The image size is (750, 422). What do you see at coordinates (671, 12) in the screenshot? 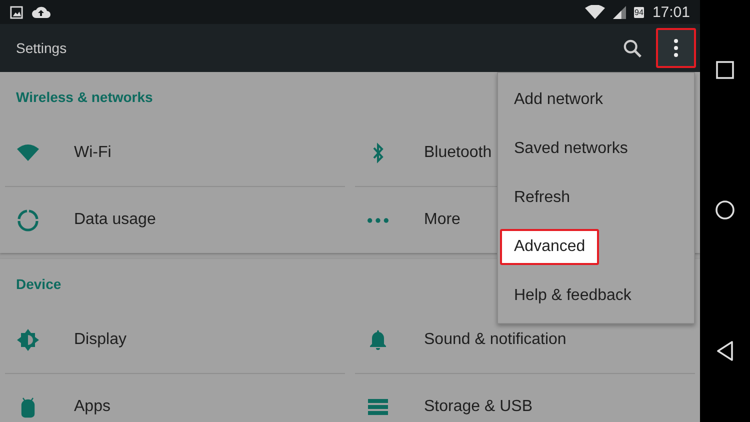
I see `clock-time: 17:01` at bounding box center [671, 12].